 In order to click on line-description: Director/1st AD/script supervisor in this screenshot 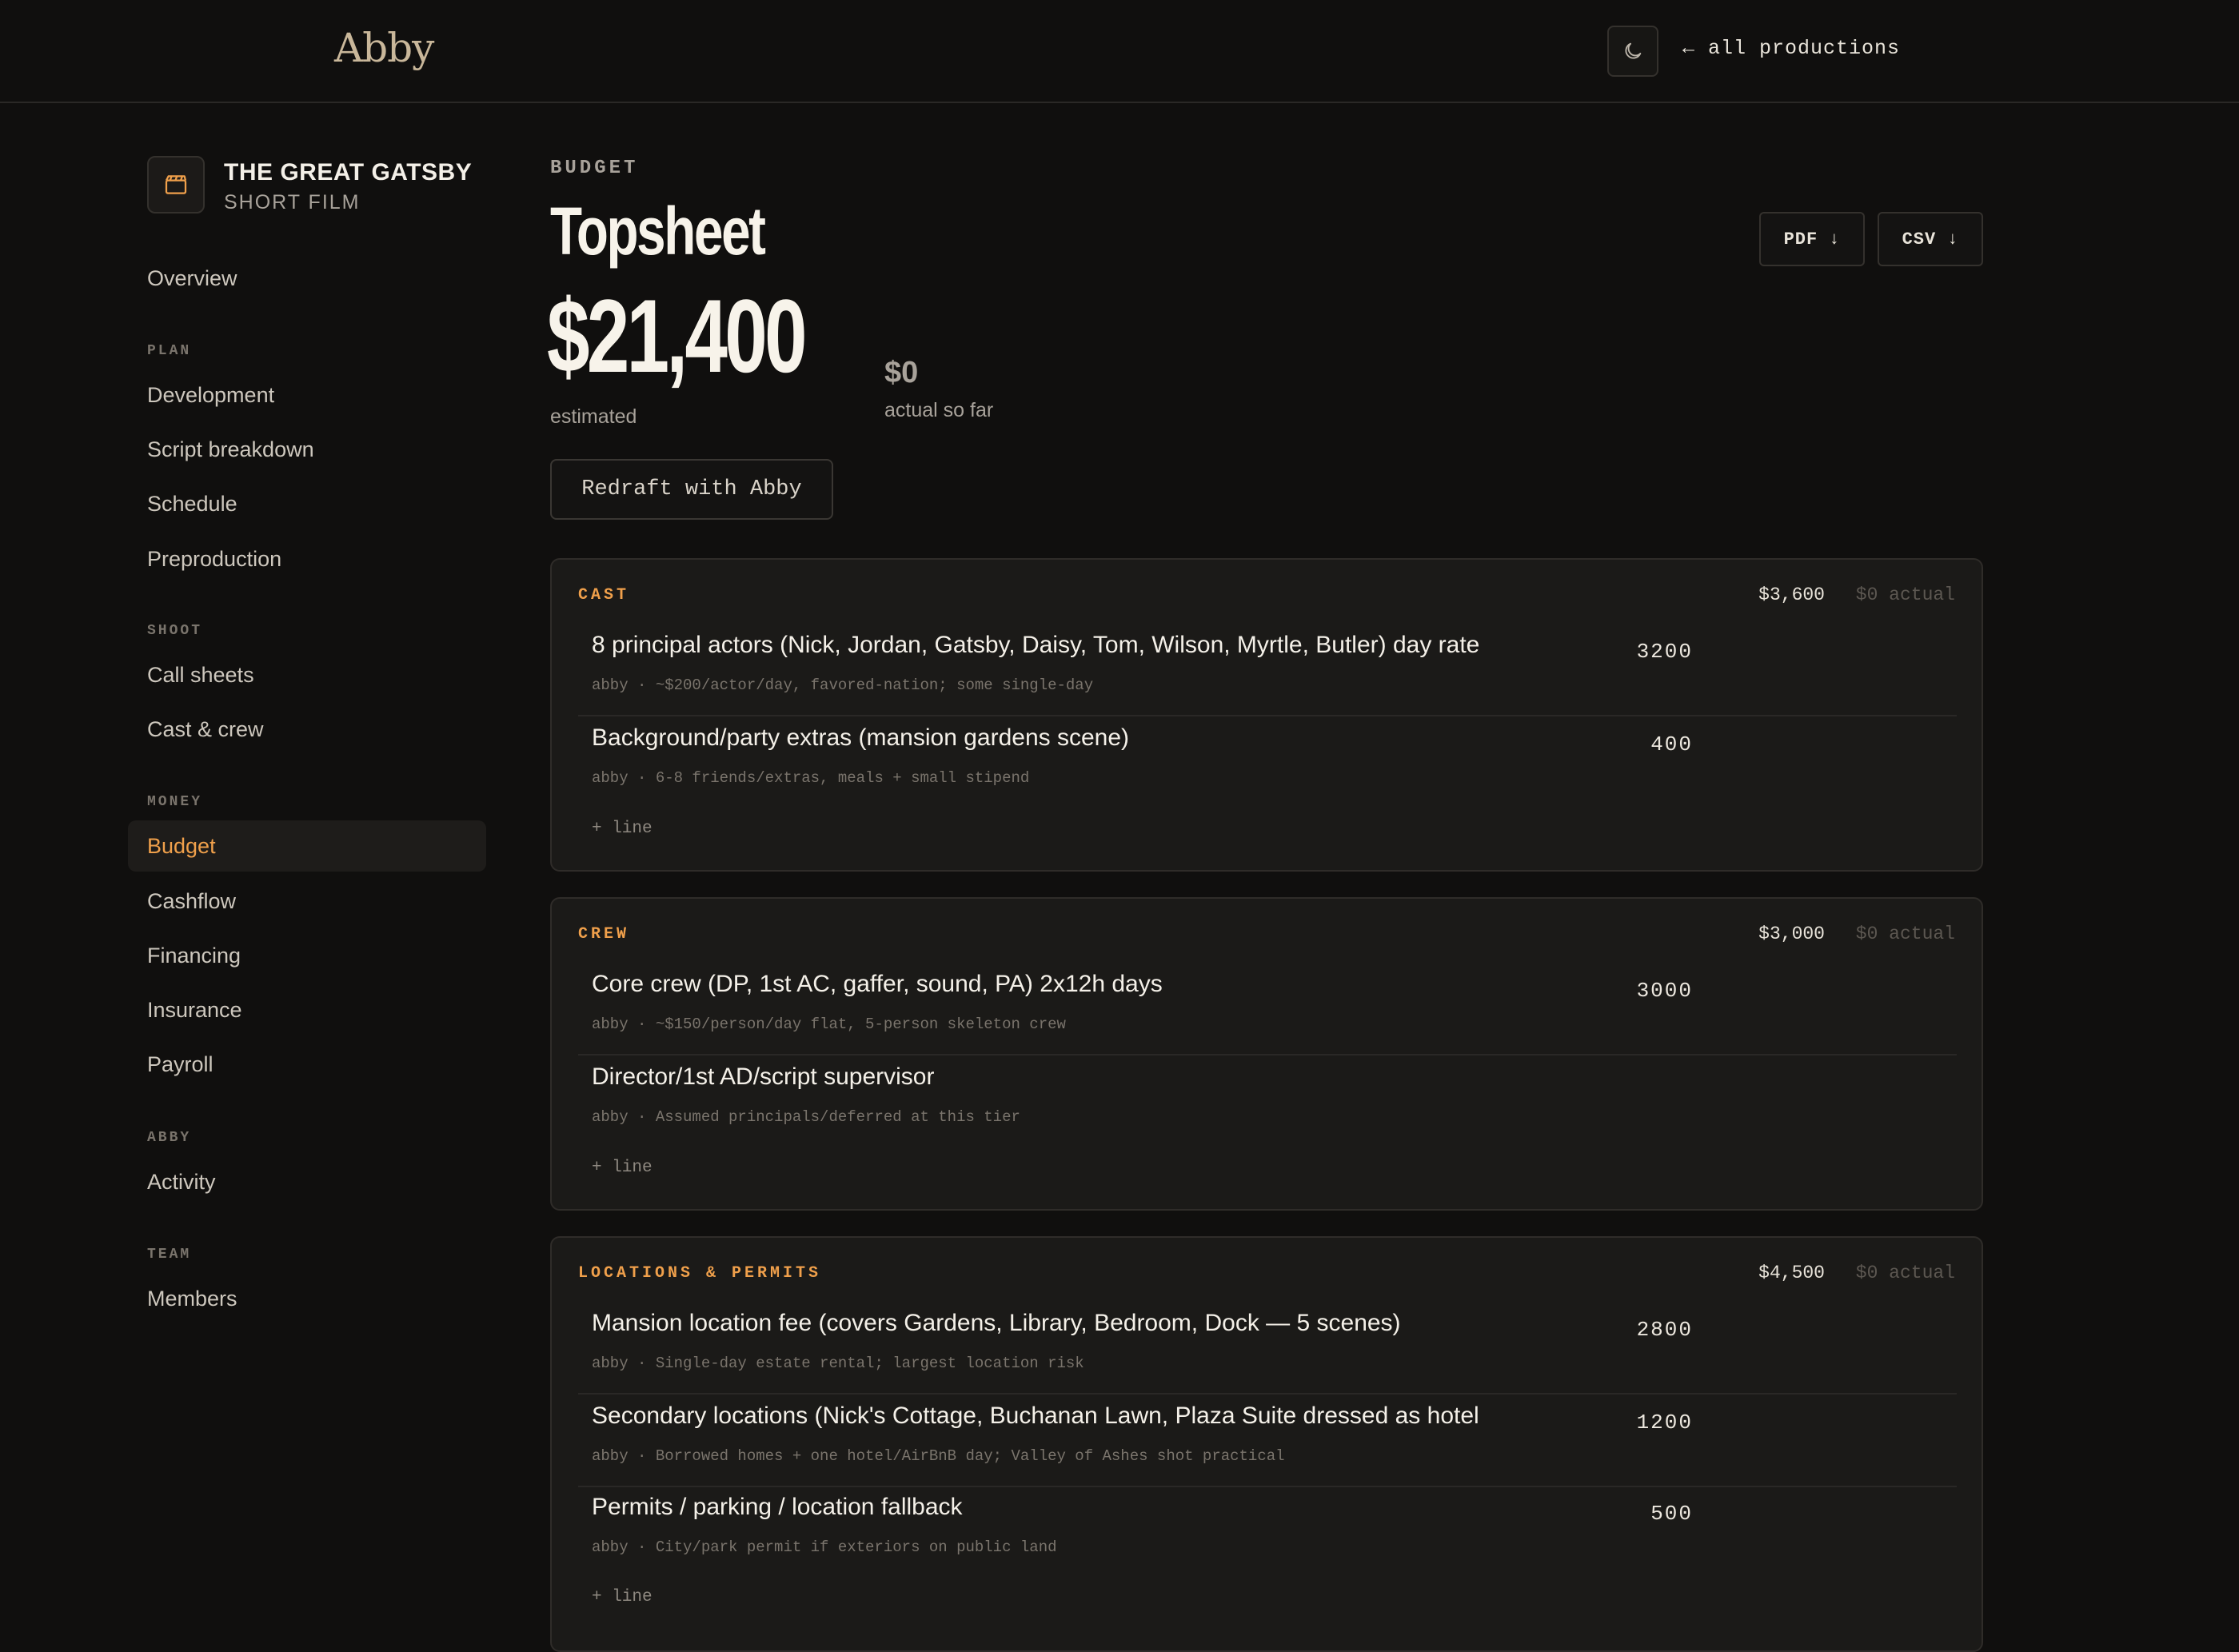, I will do `click(763, 1077)`.